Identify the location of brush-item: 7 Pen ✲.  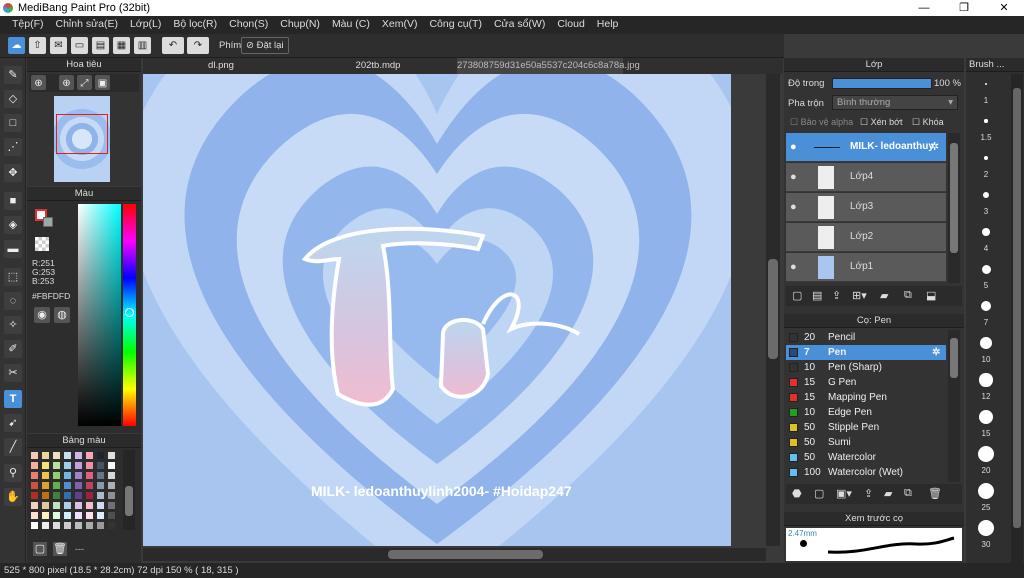
(866, 352).